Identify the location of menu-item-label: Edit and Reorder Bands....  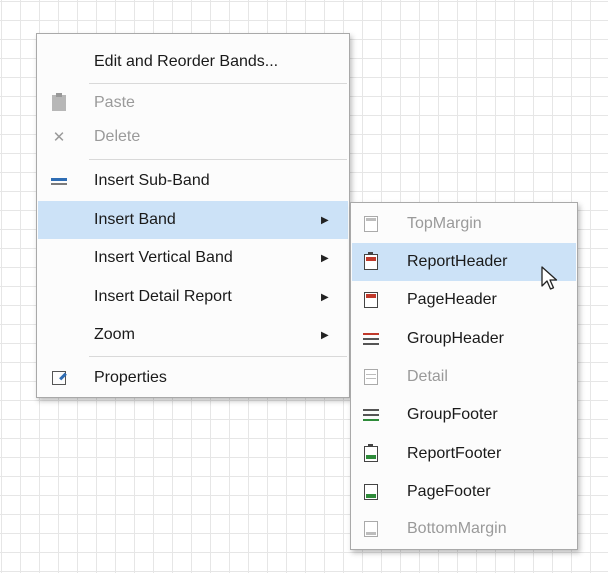
(186, 61).